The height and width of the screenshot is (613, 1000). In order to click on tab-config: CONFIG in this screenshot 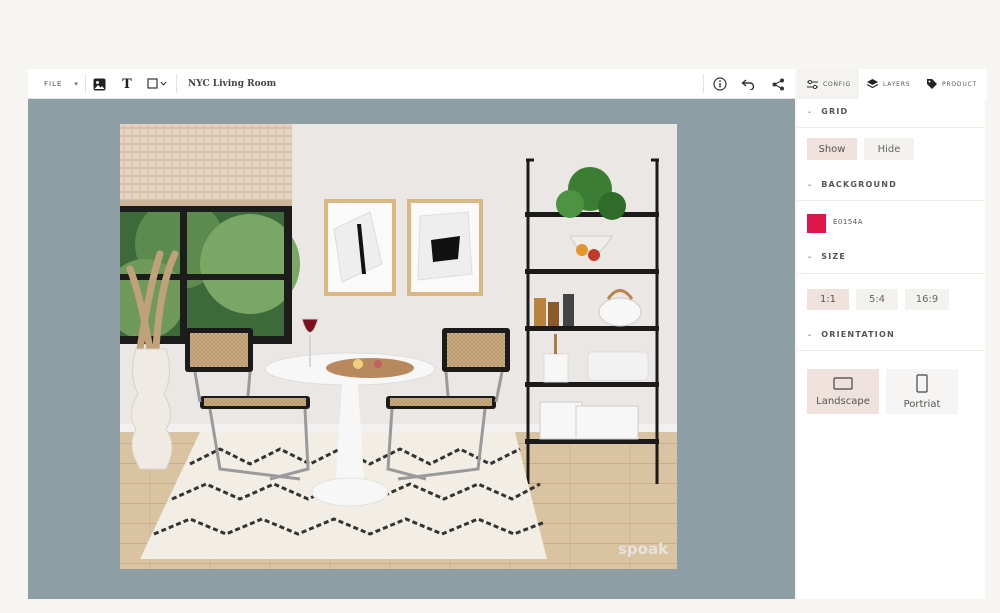, I will do `click(832, 84)`.